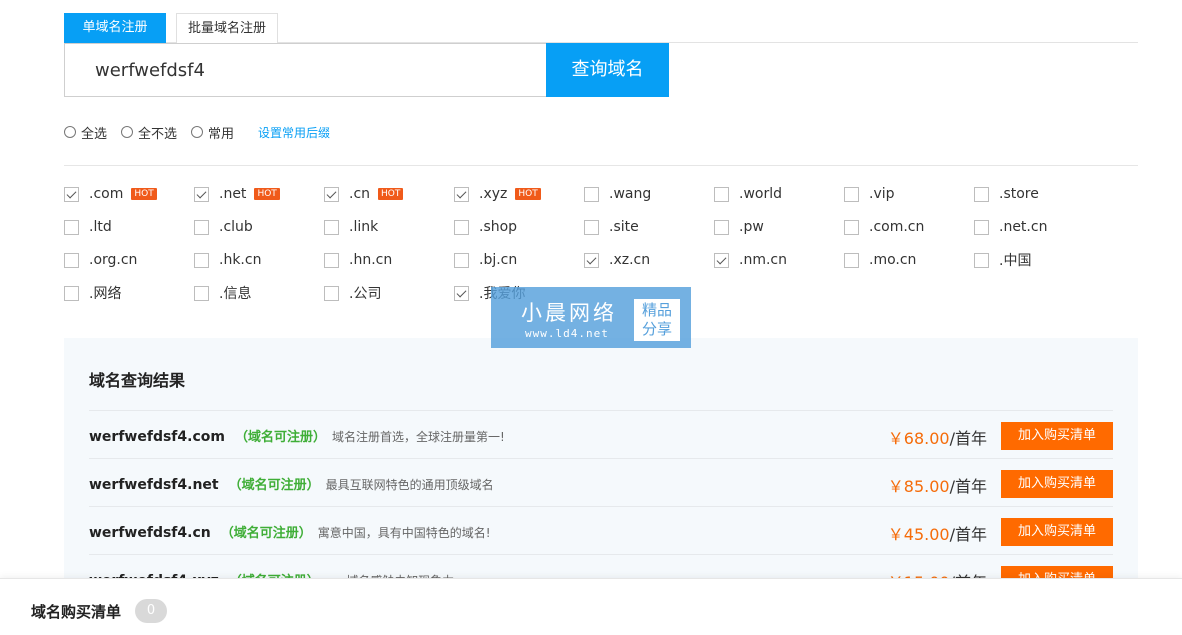 Image resolution: width=1182 pixels, height=635 pixels. What do you see at coordinates (968, 534) in the screenshot?
I see `price-unit: /首年` at bounding box center [968, 534].